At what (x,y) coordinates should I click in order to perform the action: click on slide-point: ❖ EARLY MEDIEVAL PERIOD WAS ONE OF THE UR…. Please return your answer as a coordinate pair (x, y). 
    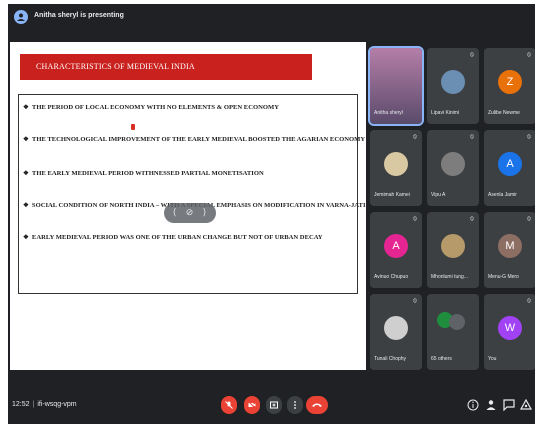
    Looking at the image, I should click on (173, 237).